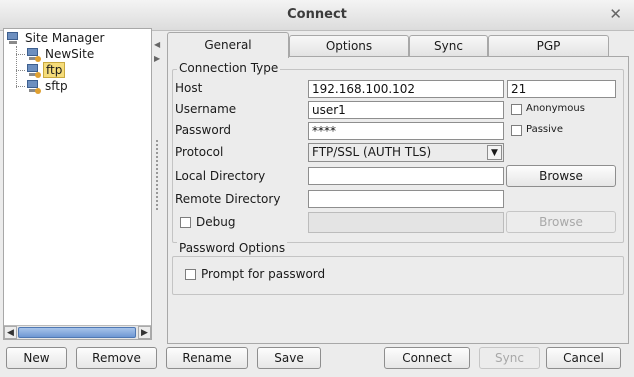 The width and height of the screenshot is (634, 377). Describe the element at coordinates (448, 46) in the screenshot. I see `tab-sync: Sync` at that location.